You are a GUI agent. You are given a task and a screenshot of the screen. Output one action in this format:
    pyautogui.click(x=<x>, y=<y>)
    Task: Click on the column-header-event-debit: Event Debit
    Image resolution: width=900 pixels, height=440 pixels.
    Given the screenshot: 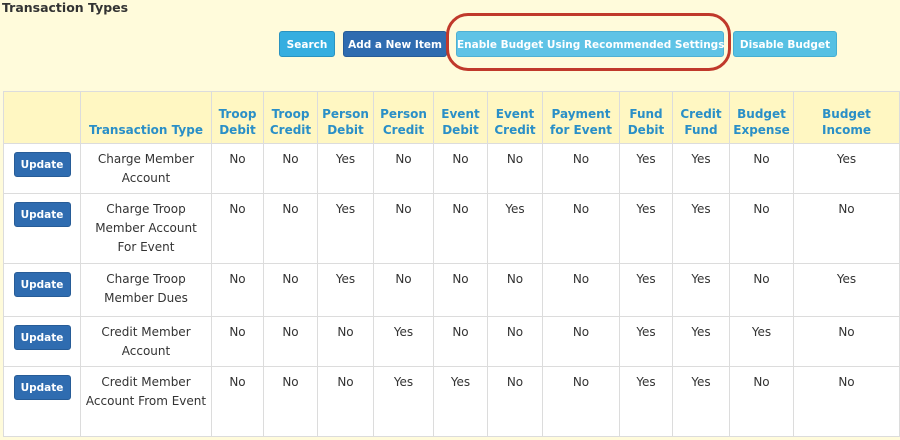 What is the action you would take?
    pyautogui.click(x=460, y=117)
    